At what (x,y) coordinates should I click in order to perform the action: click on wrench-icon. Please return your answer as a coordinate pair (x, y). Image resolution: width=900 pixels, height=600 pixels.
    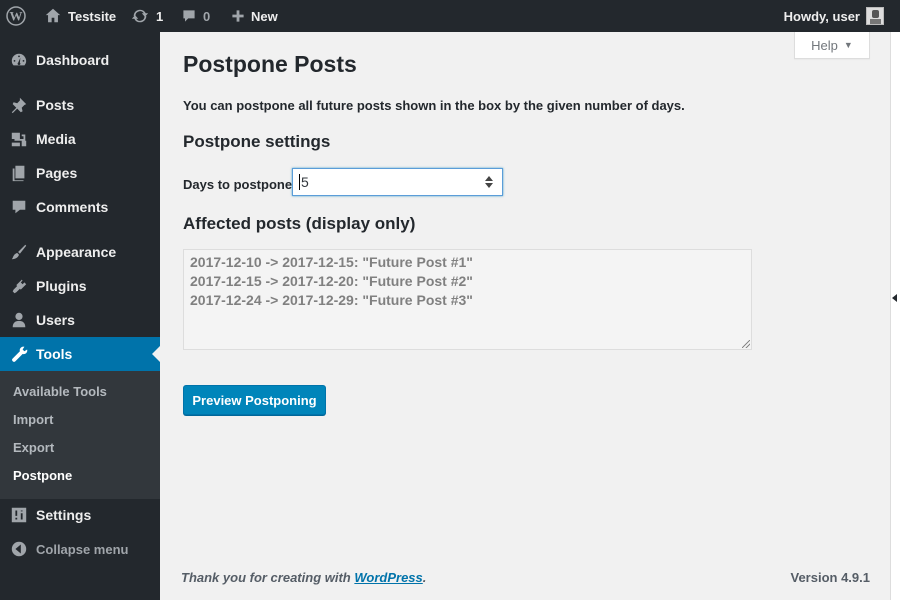
    Looking at the image, I should click on (20, 354).